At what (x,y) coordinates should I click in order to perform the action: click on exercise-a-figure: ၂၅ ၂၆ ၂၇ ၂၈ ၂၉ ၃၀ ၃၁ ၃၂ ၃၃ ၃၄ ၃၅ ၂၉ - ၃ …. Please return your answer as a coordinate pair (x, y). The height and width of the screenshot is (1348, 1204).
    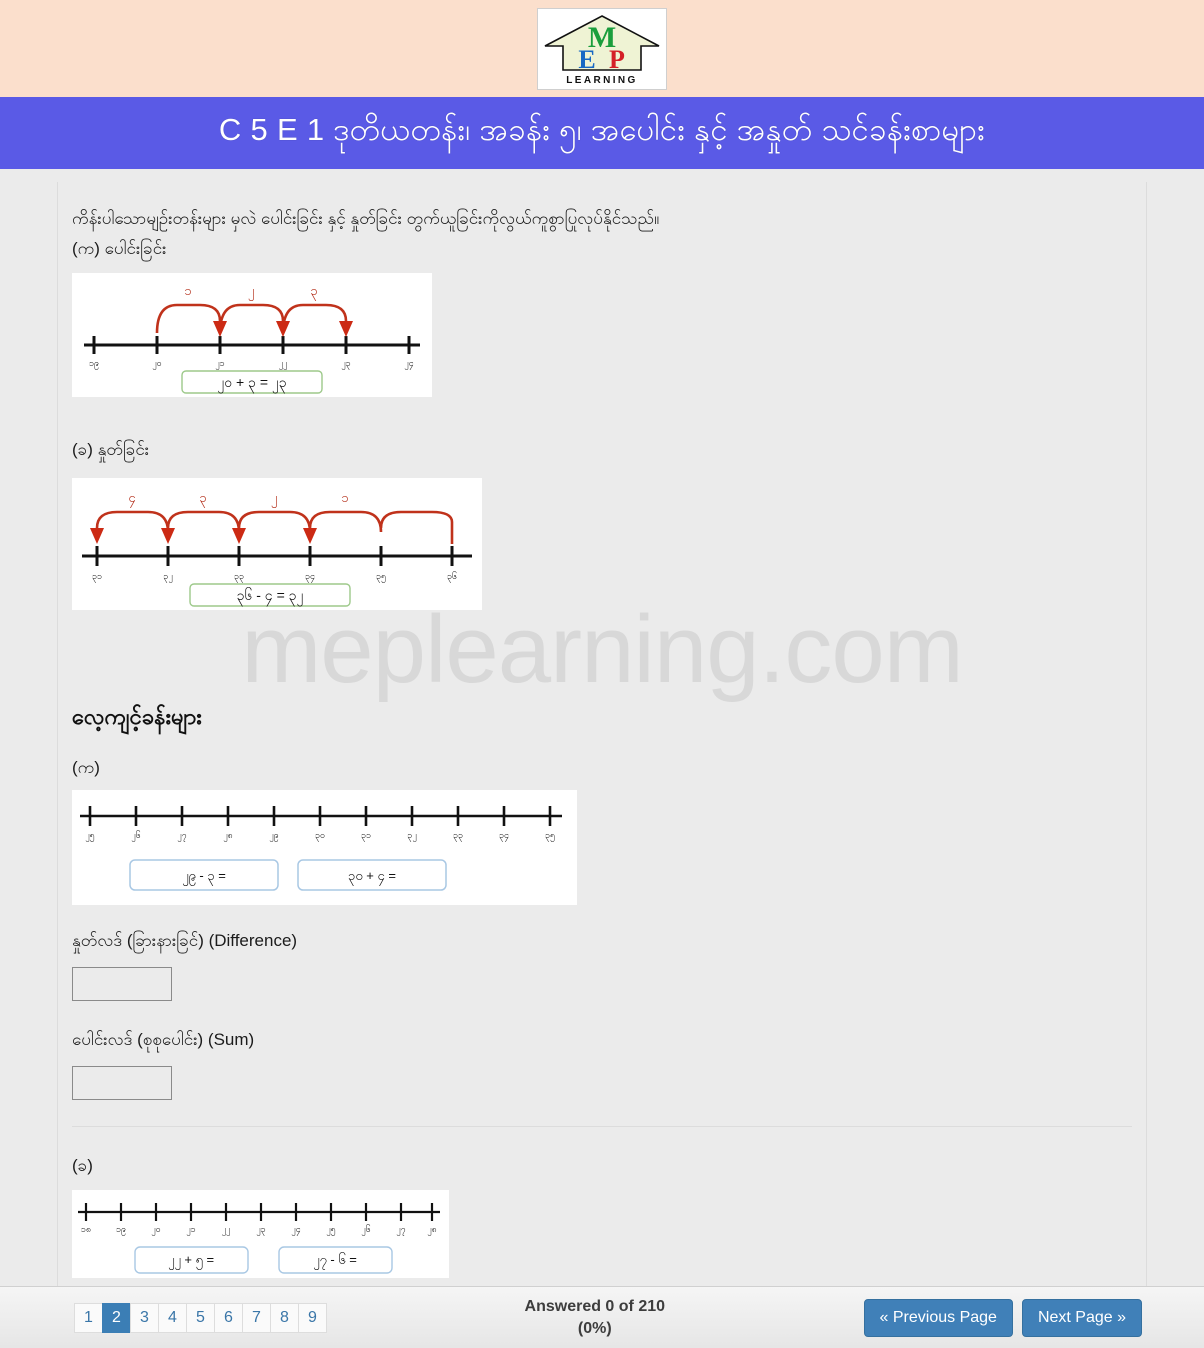
    Looking at the image, I should click on (324, 848).